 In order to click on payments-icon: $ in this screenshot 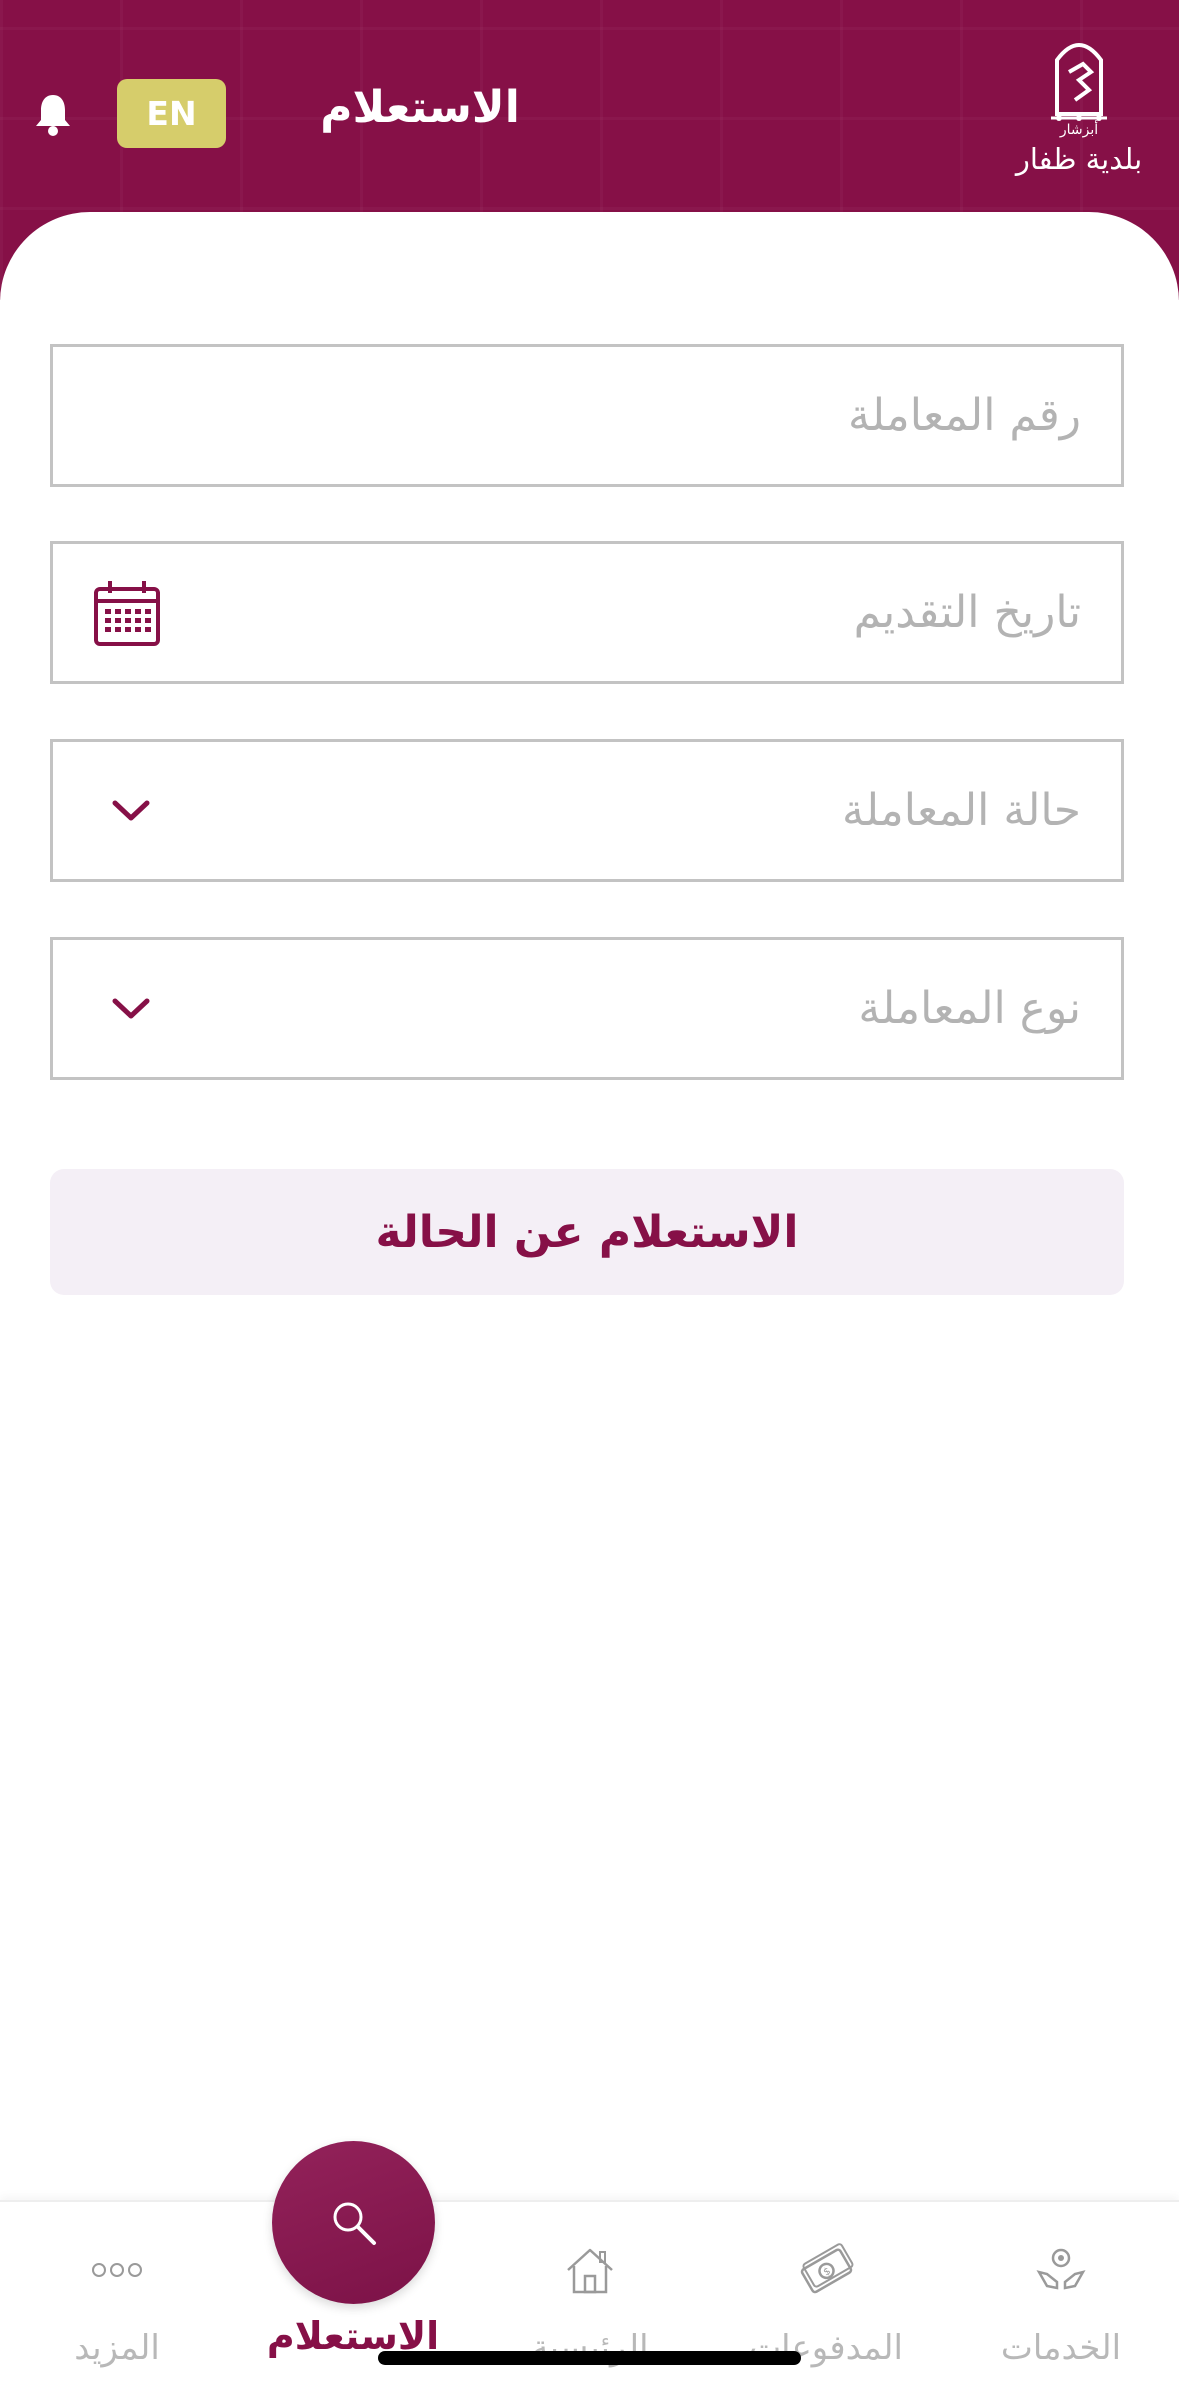, I will do `click(826, 2270)`.